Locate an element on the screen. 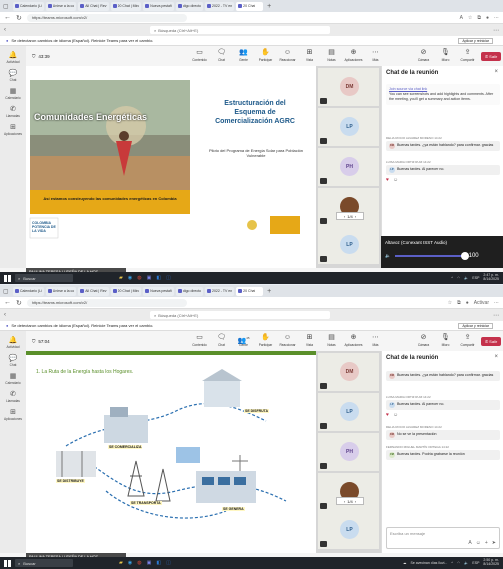 The width and height of the screenshot is (503, 569). browser-tab: Unirse a la co is located at coordinates (61, 6).